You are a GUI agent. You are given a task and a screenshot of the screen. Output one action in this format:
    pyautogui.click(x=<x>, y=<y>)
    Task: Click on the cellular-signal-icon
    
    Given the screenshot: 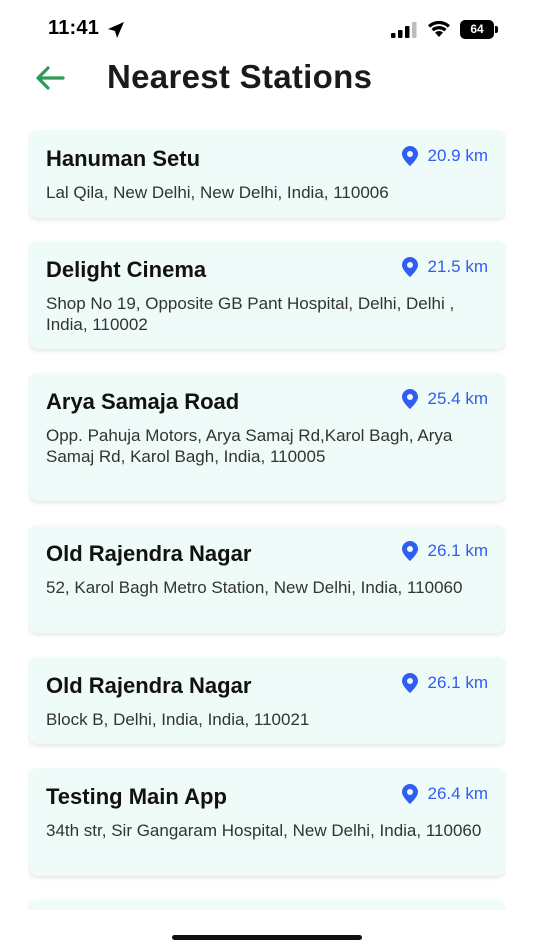 What is the action you would take?
    pyautogui.click(x=404, y=30)
    